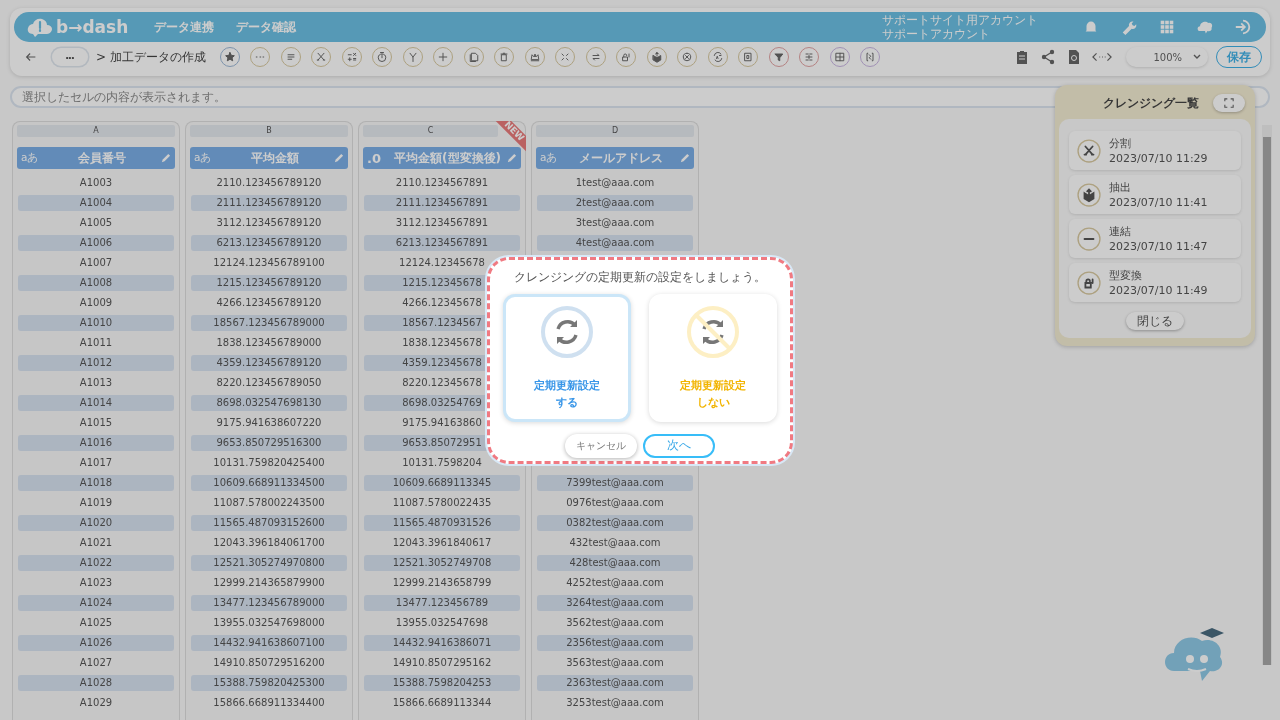 This screenshot has width=1280, height=720. Describe the element at coordinates (1155, 321) in the screenshot. I see `close-button: 閉じる` at that location.